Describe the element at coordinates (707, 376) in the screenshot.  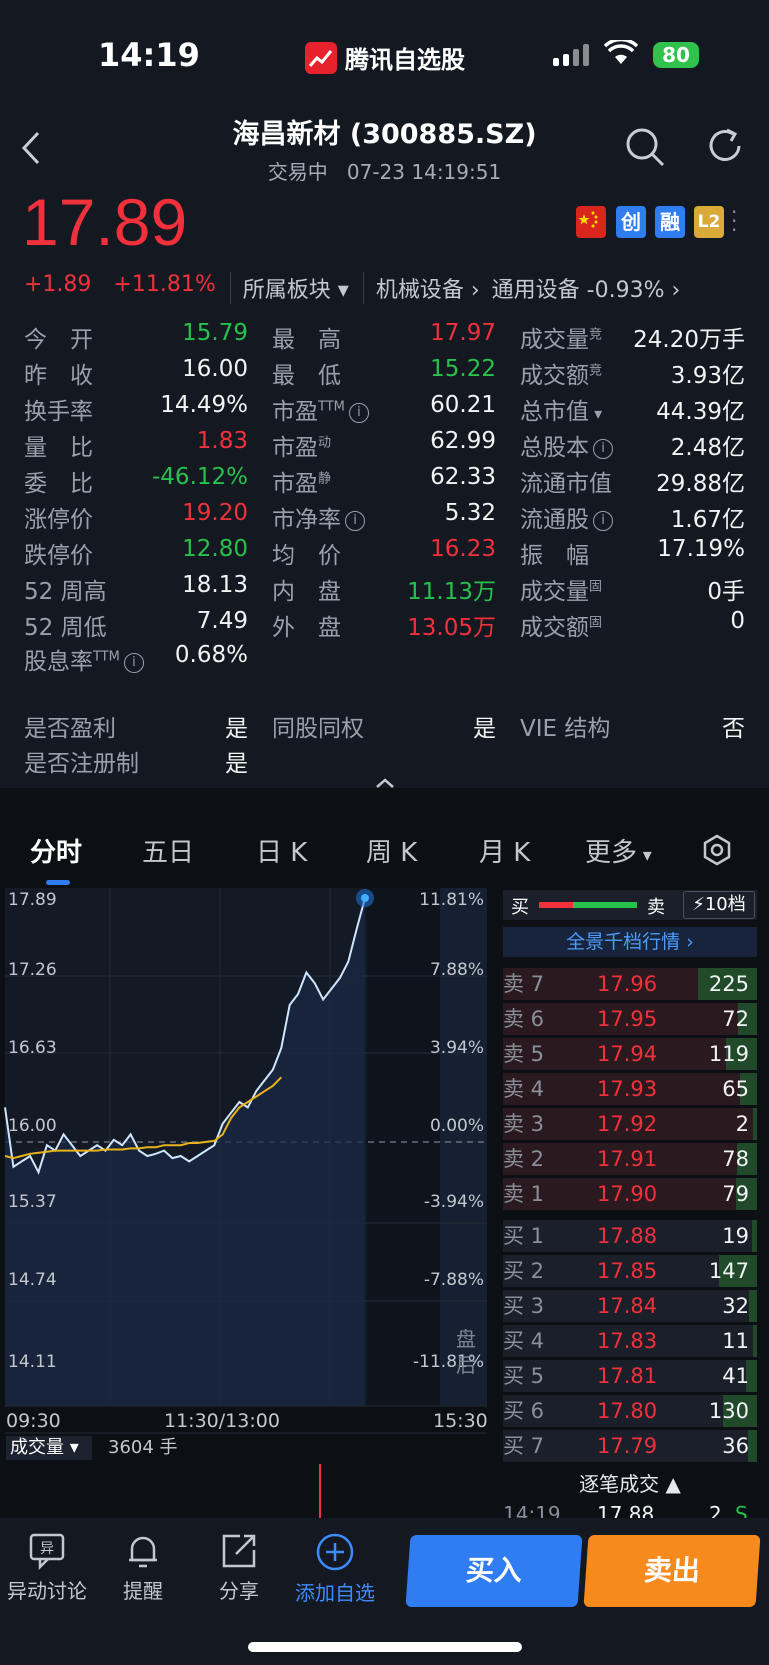
I see `stat-value: 3.93亿` at that location.